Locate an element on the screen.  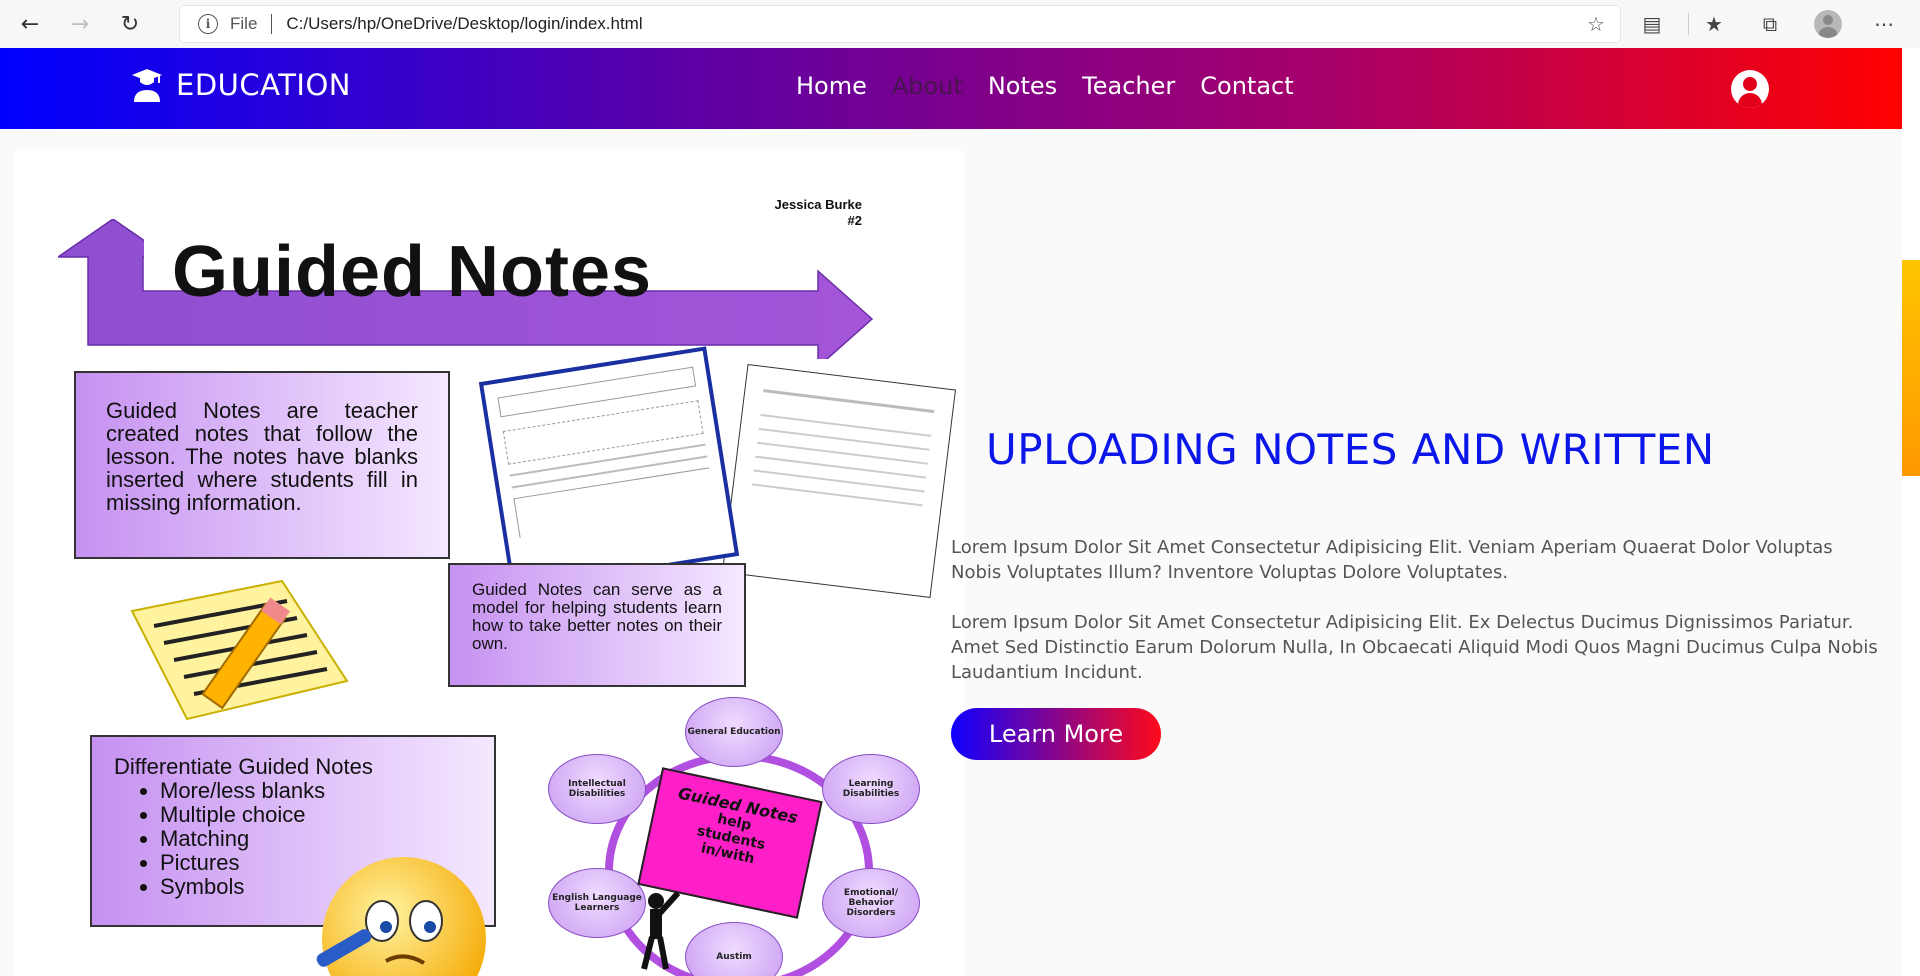
poster-list-item: Multiple choice is located at coordinates (316, 815).